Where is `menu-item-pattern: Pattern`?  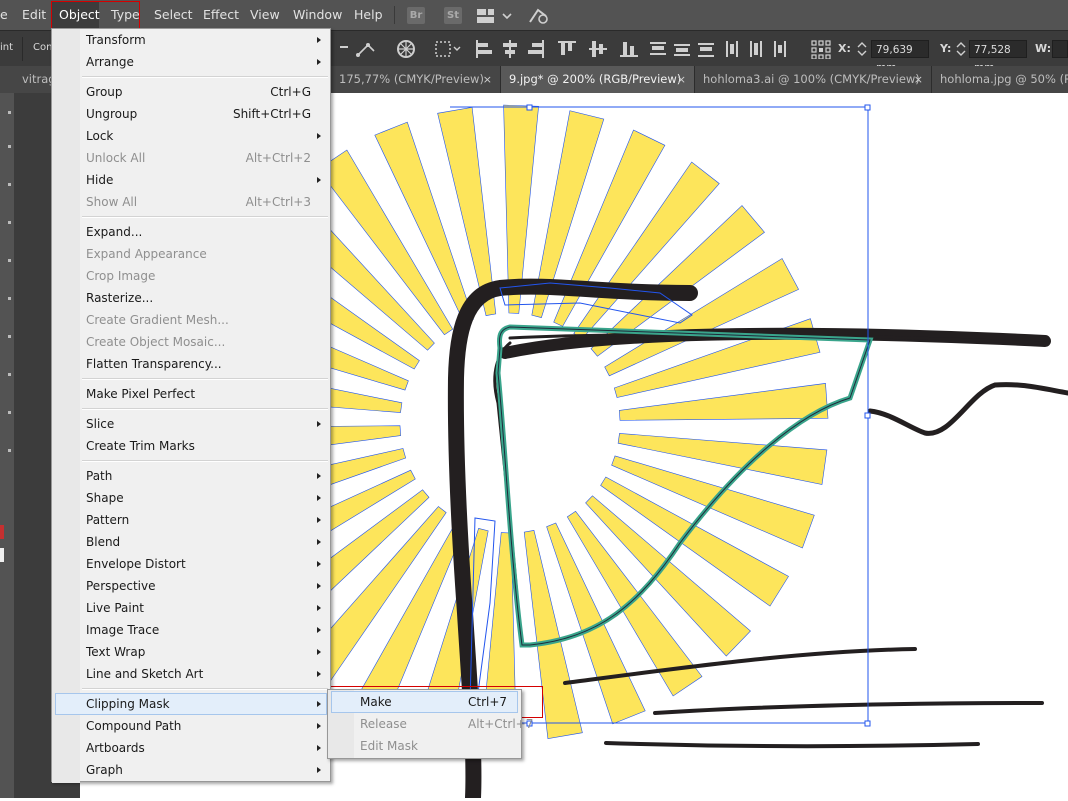 menu-item-pattern: Pattern is located at coordinates (191, 520).